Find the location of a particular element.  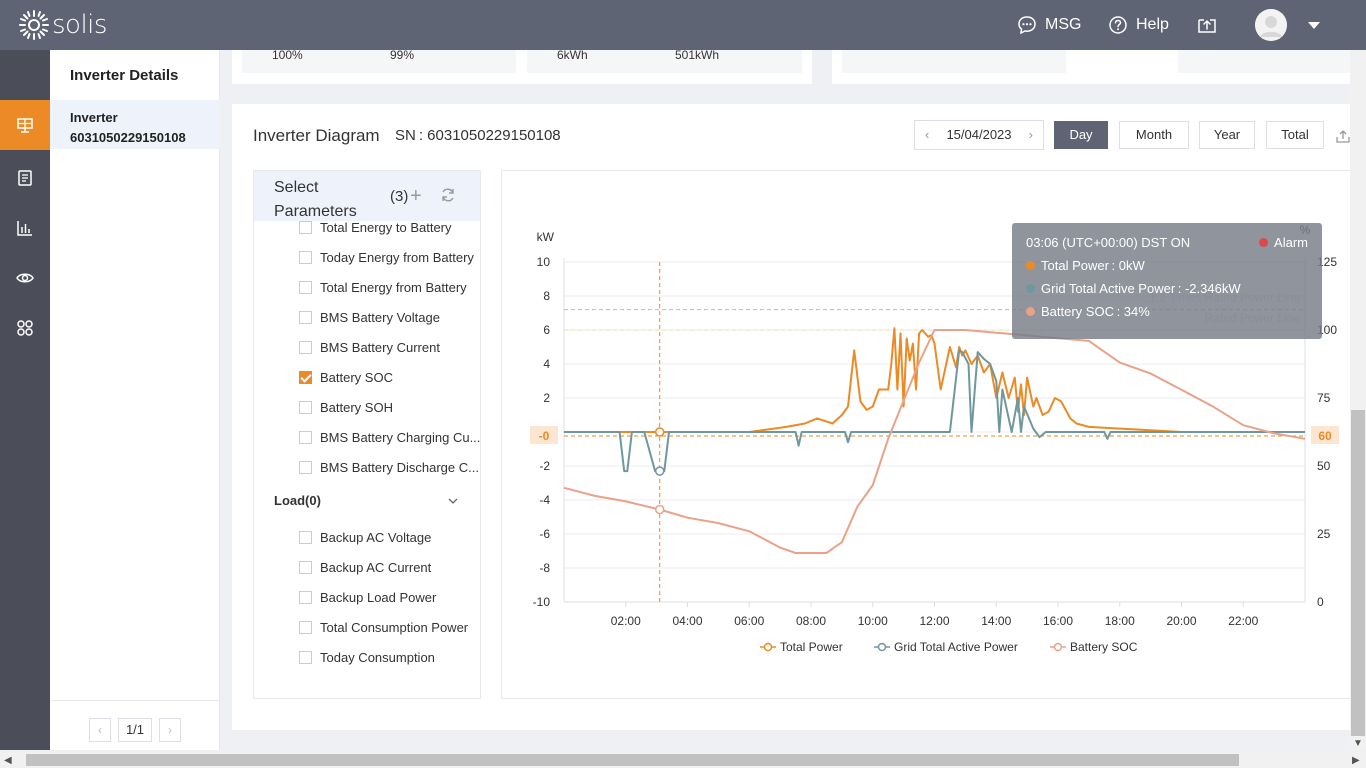

summary-value: 6kWh is located at coordinates (572, 55).